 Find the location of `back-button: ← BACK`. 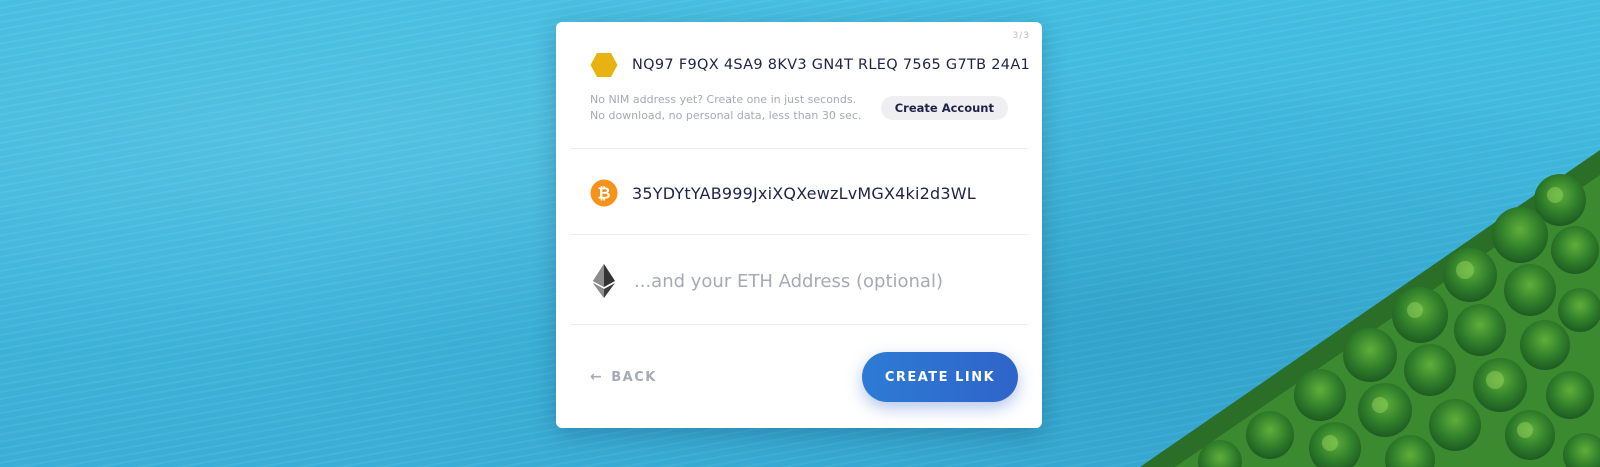

back-button: ← BACK is located at coordinates (623, 377).